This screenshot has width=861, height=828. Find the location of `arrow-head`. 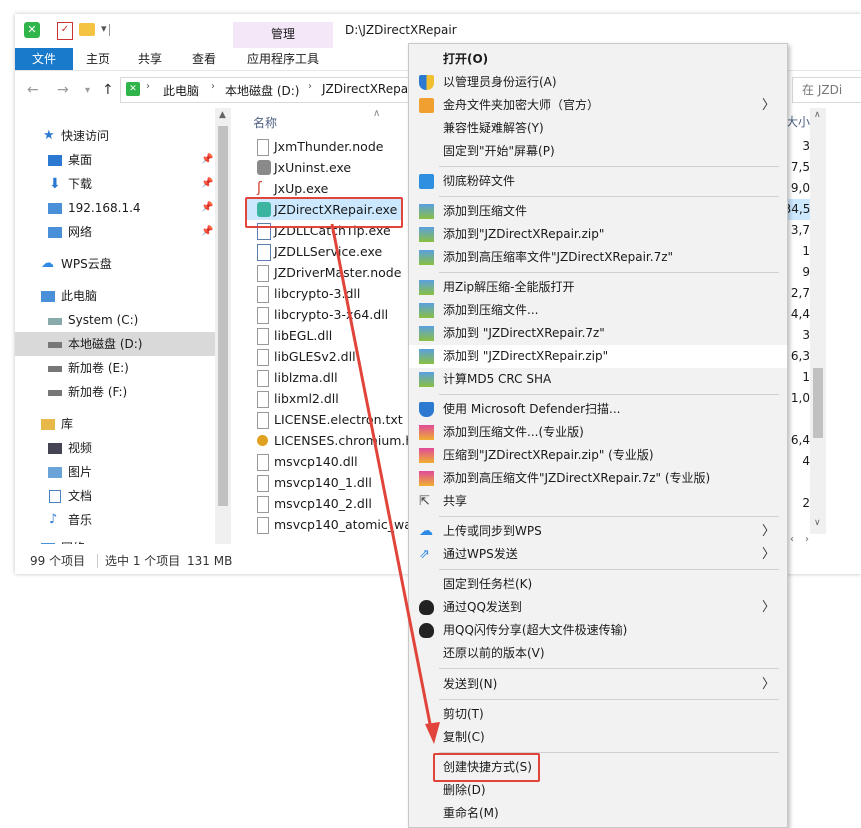

arrow-head is located at coordinates (432, 733).